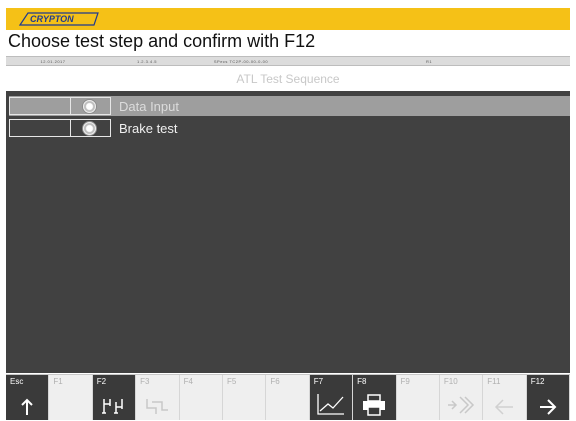  Describe the element at coordinates (53, 61) in the screenshot. I see `status-field: 12.01.2017` at that location.